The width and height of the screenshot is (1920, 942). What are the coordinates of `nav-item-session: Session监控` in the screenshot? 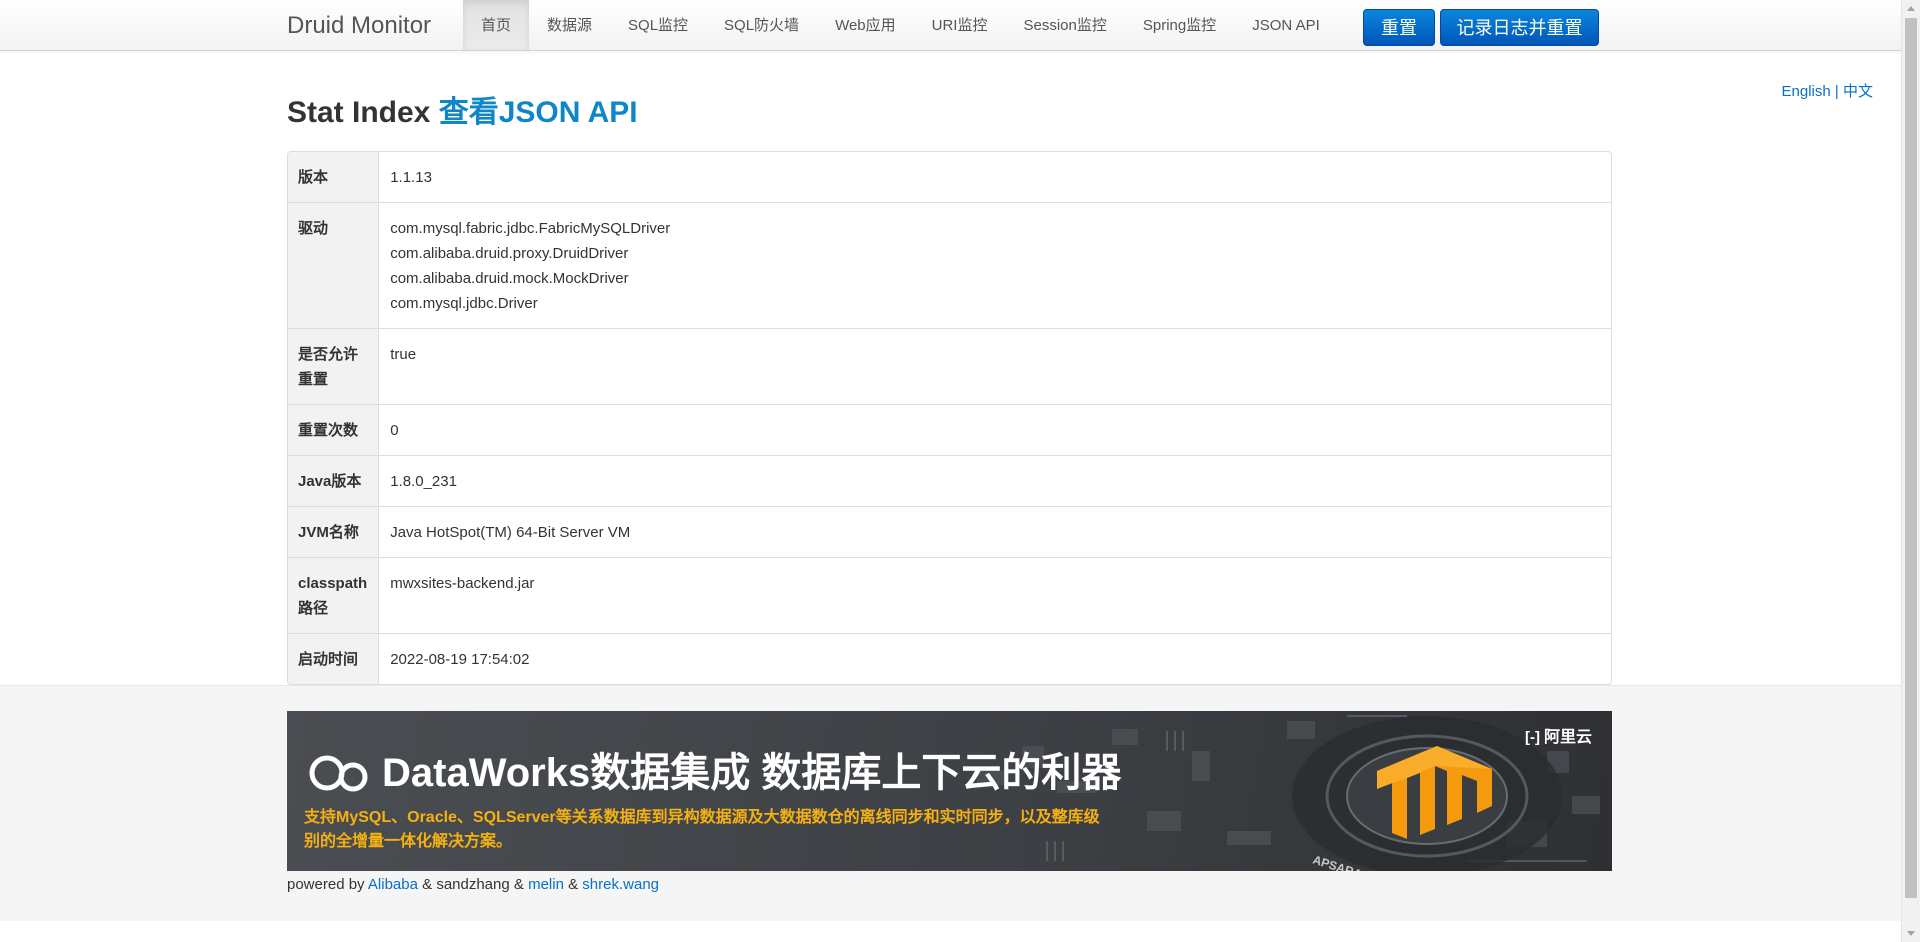 It's located at (1064, 25).